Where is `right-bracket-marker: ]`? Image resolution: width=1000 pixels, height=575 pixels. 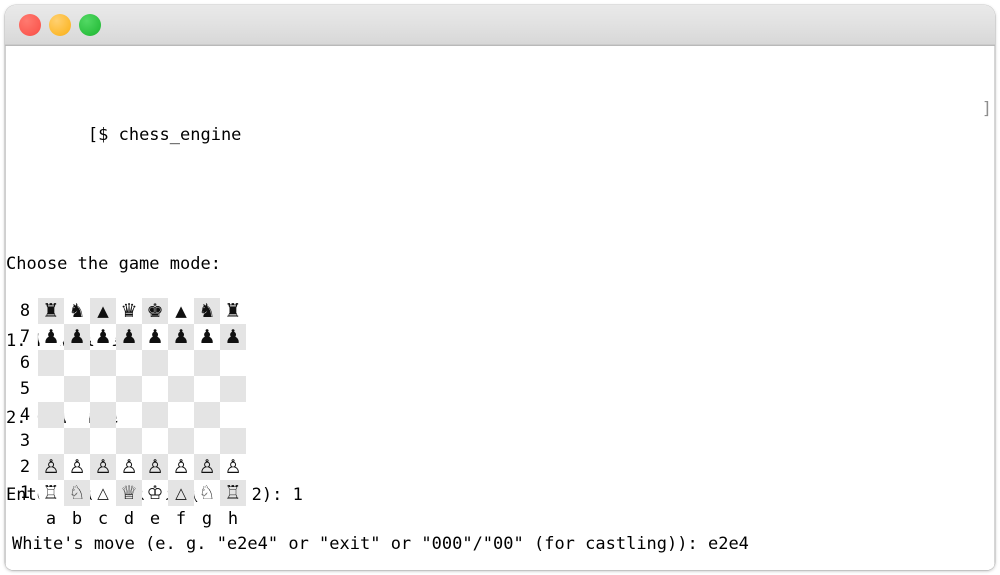 right-bracket-marker: ] is located at coordinates (986, 109).